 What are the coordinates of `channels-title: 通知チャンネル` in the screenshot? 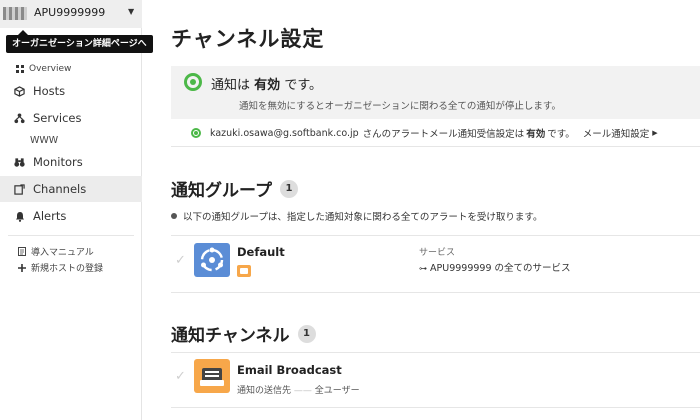 It's located at (230, 336).